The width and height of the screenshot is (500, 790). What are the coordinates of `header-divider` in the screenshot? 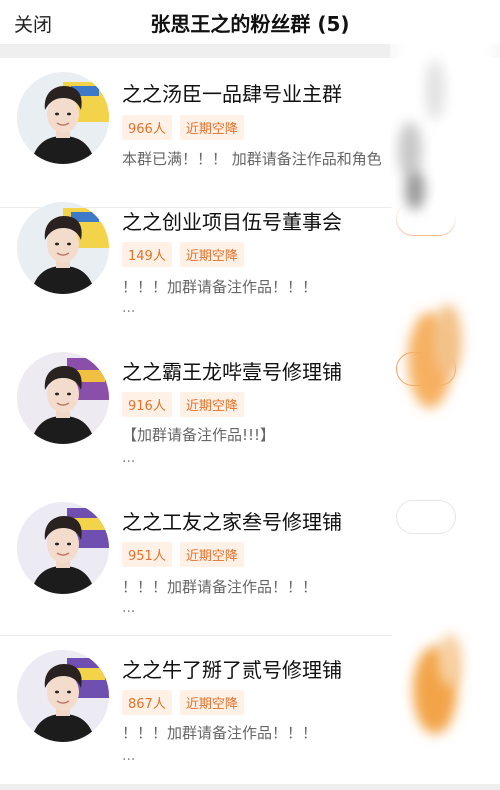 It's located at (250, 51).